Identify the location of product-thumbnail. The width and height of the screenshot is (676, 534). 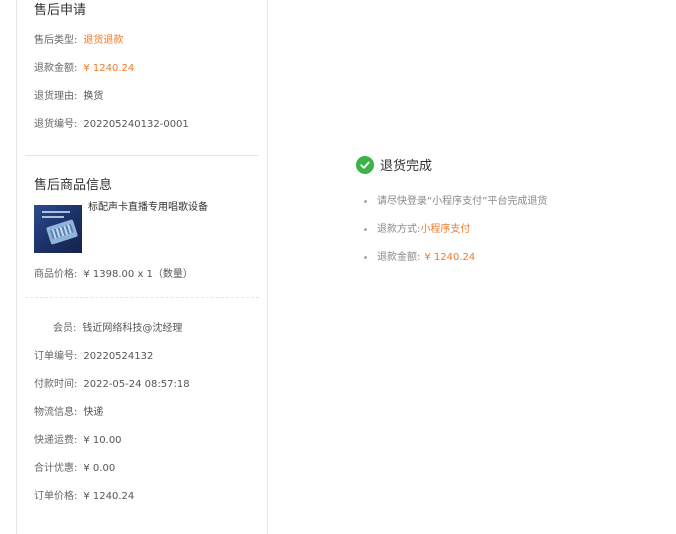
(58, 229).